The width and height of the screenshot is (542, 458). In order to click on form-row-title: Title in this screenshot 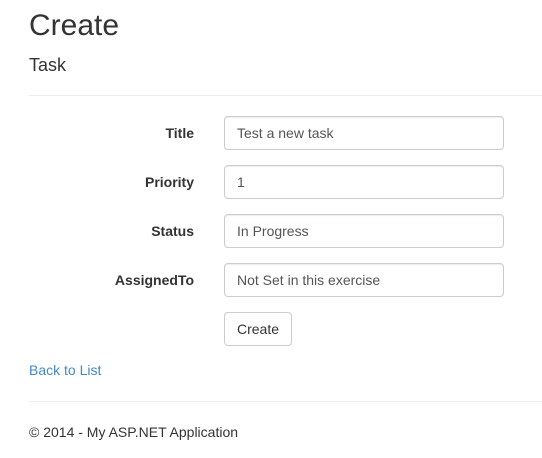, I will do `click(271, 133)`.